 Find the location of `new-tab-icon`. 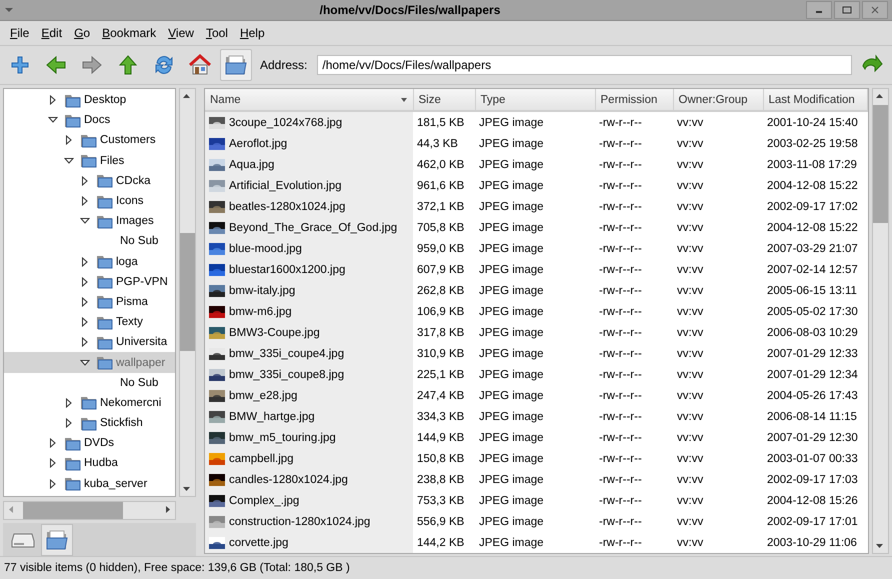

new-tab-icon is located at coordinates (20, 65).